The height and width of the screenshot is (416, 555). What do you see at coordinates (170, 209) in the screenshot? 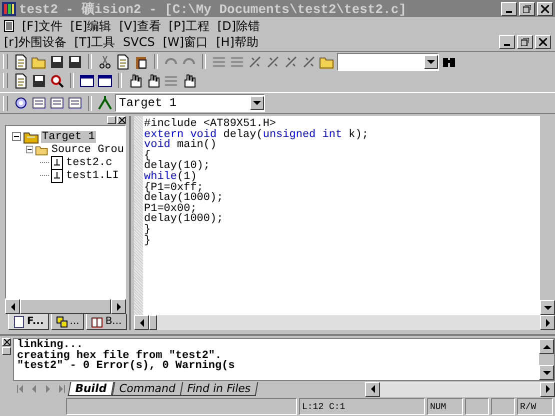
I see `code-line: P1=0x00;` at bounding box center [170, 209].